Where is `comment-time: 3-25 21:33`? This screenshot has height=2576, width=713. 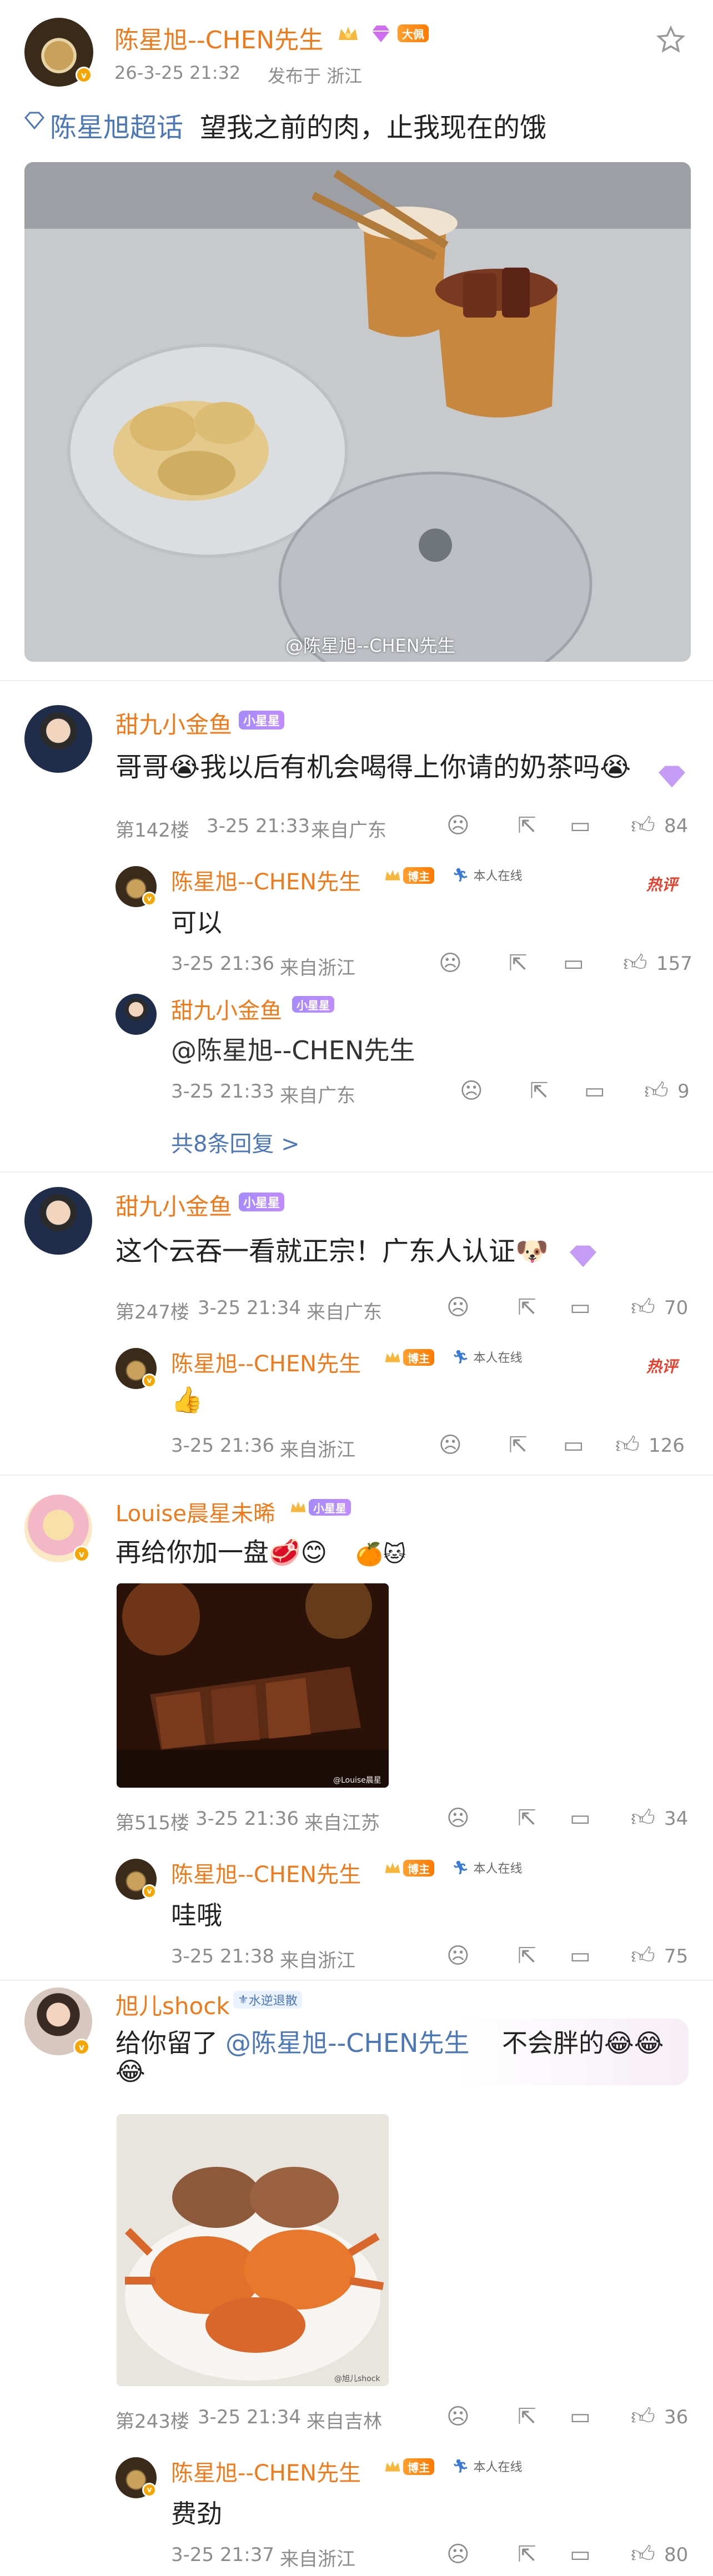 comment-time: 3-25 21:33 is located at coordinates (259, 826).